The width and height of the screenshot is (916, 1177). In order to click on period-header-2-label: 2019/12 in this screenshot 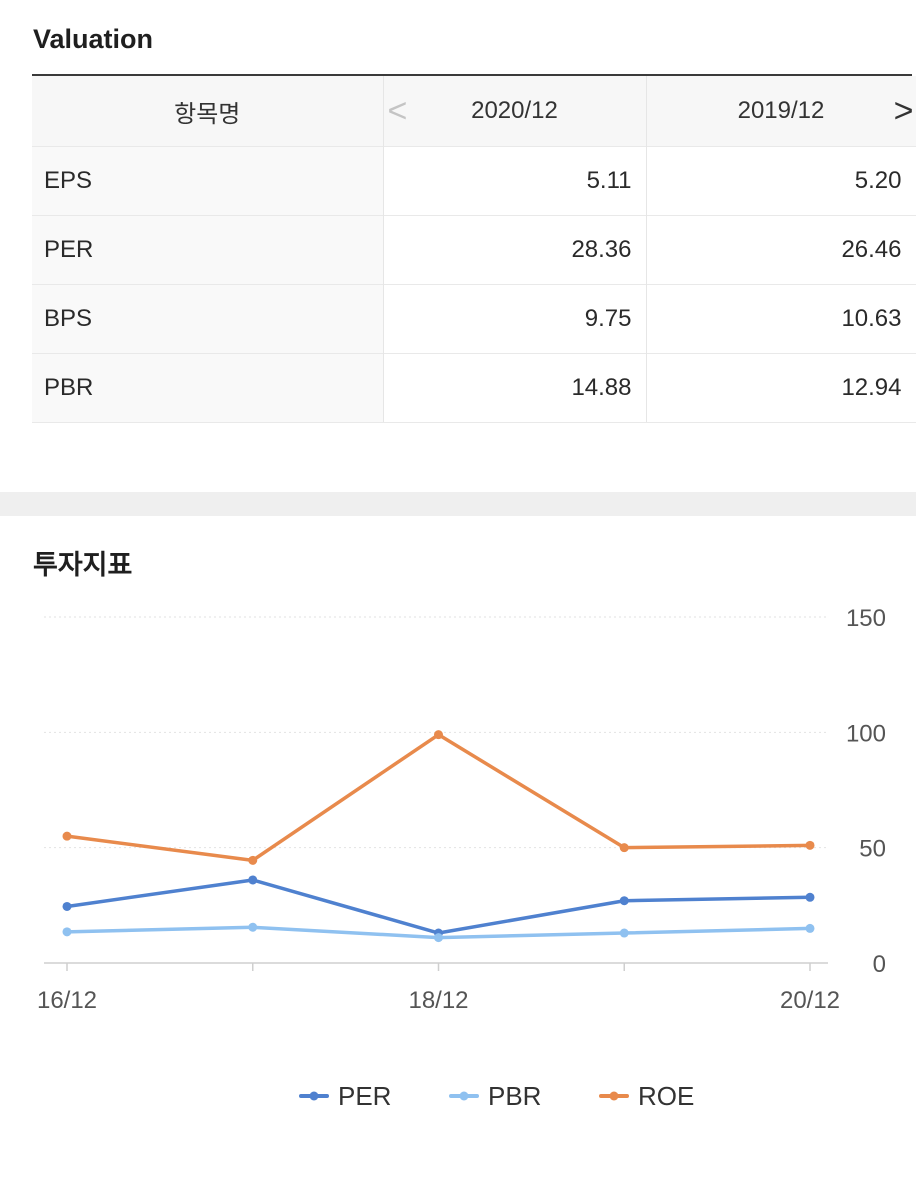, I will do `click(781, 110)`.